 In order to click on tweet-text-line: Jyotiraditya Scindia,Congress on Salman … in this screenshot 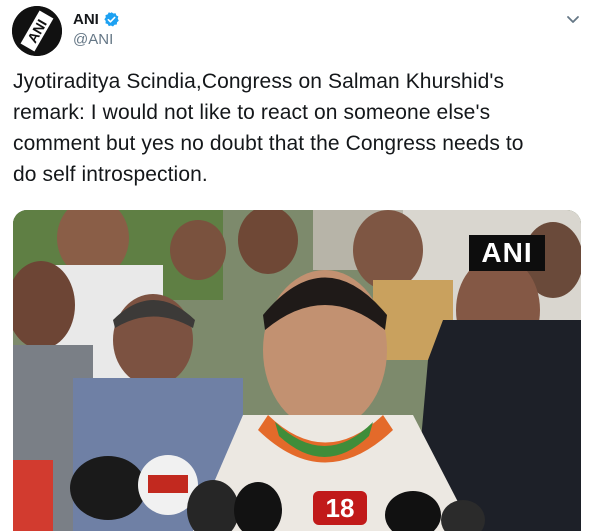, I will do `click(259, 81)`.